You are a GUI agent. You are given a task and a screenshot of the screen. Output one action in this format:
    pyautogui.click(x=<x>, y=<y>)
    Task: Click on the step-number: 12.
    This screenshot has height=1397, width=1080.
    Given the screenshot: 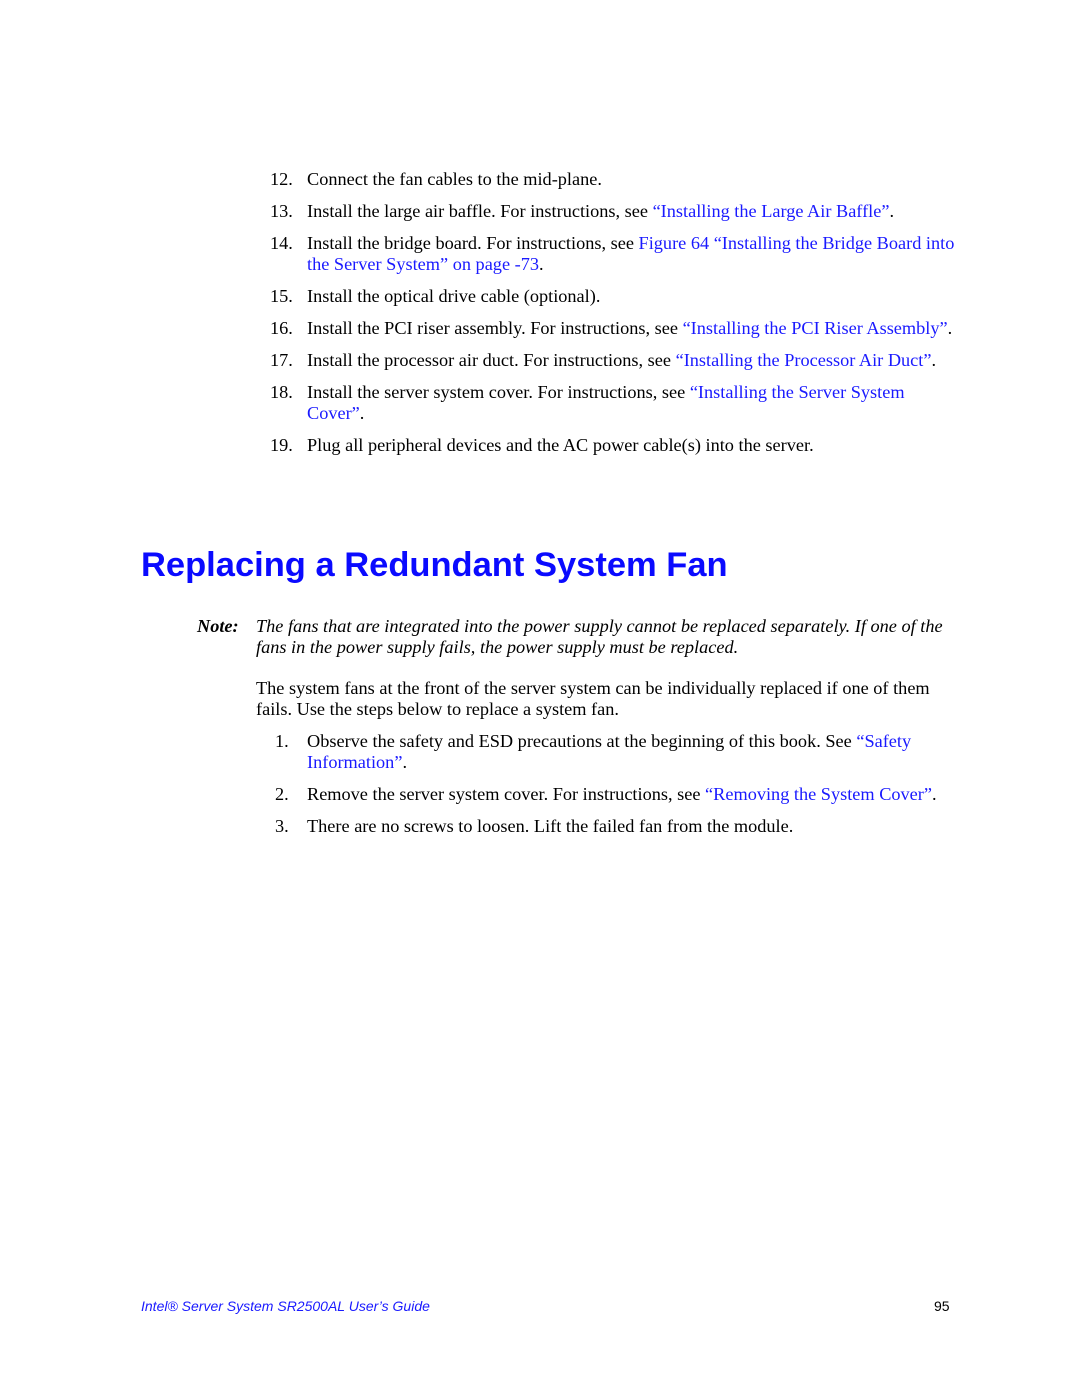 What is the action you would take?
    pyautogui.click(x=281, y=179)
    